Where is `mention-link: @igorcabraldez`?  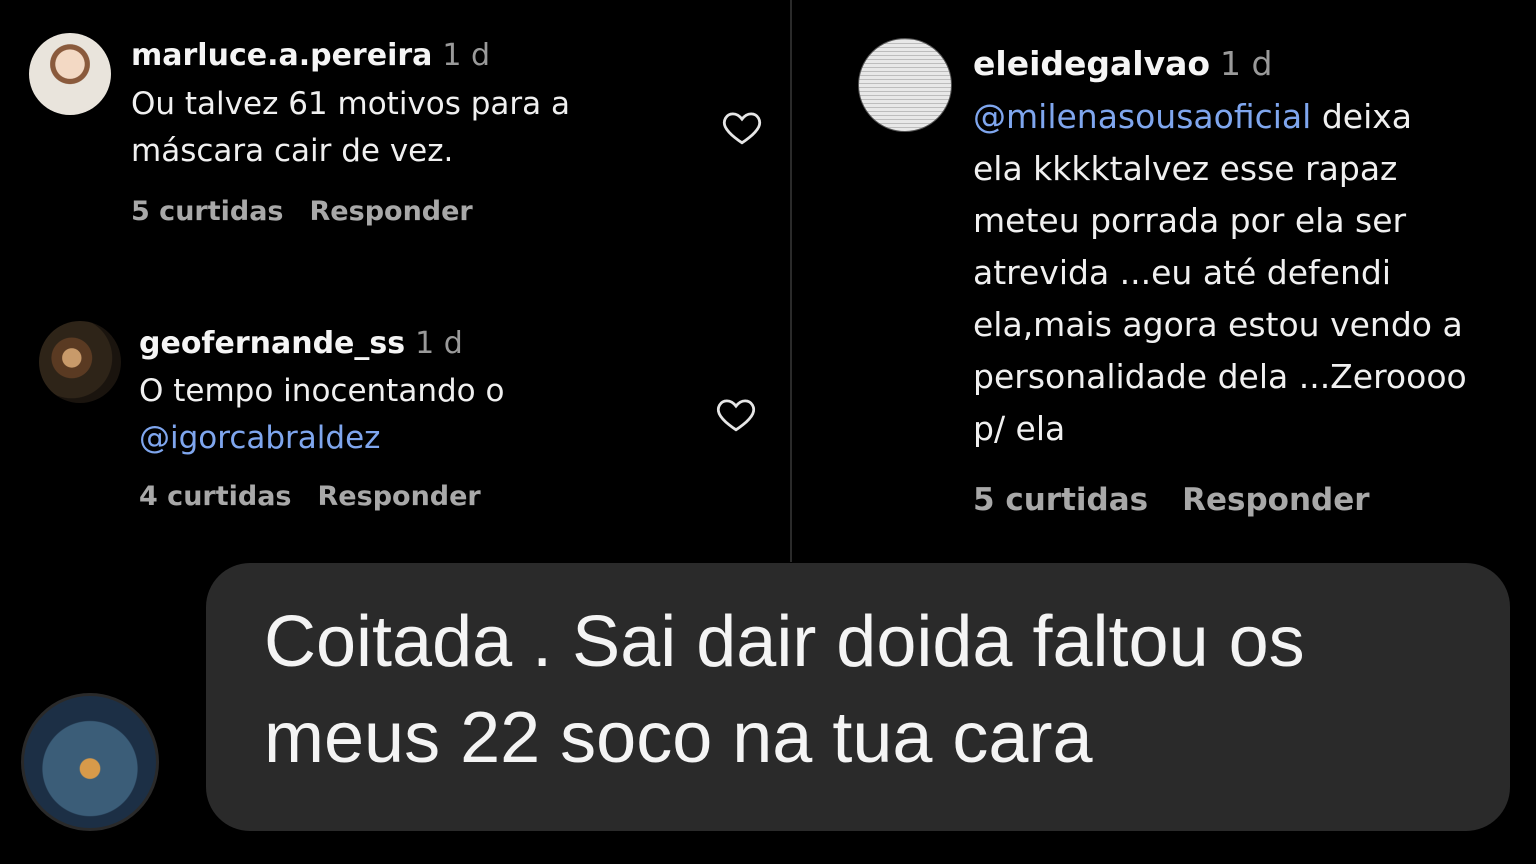 mention-link: @igorcabraldez is located at coordinates (321, 438).